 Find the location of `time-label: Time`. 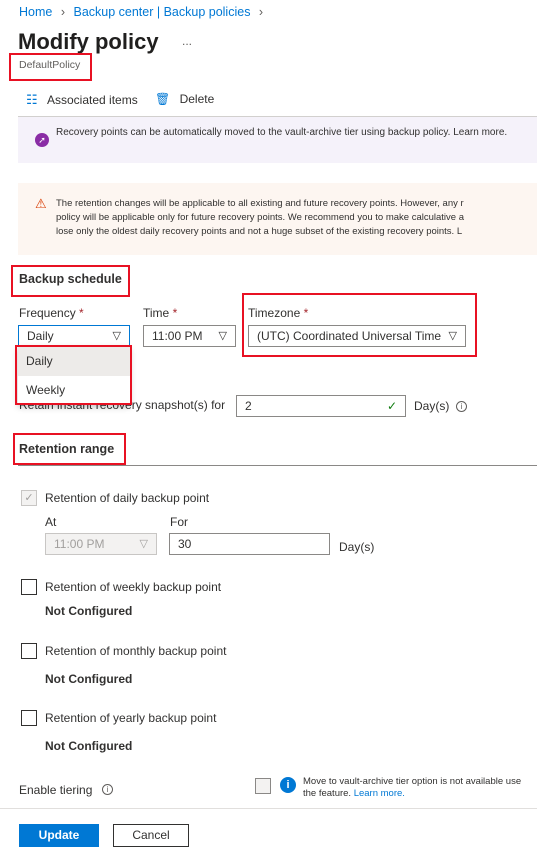

time-label: Time is located at coordinates (156, 313).